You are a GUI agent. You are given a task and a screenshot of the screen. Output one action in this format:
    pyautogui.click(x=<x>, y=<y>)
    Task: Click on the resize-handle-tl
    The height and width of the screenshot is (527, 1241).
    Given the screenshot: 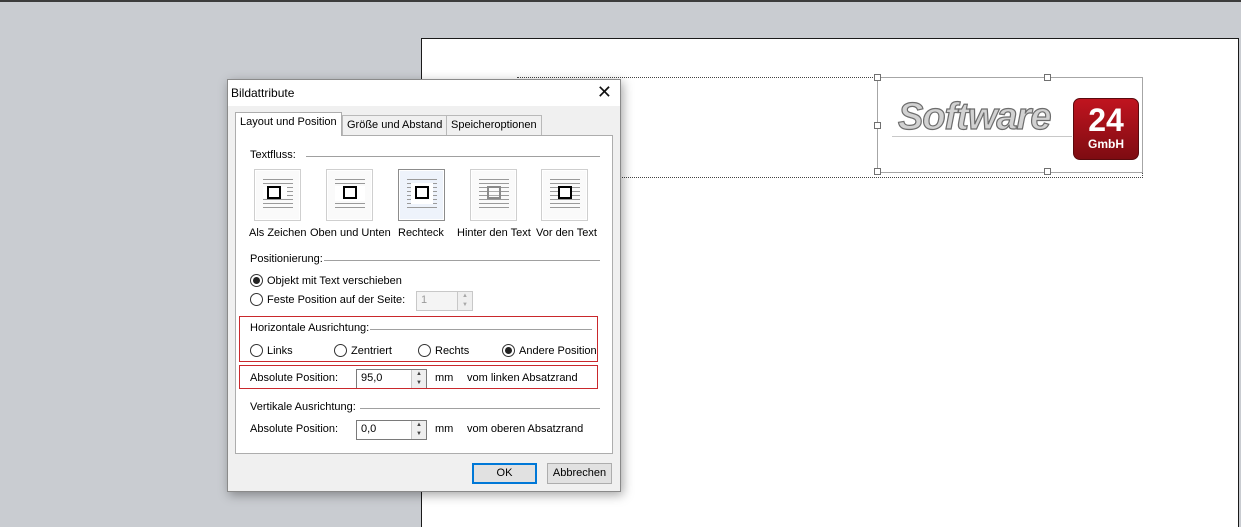 What is the action you would take?
    pyautogui.click(x=877, y=77)
    